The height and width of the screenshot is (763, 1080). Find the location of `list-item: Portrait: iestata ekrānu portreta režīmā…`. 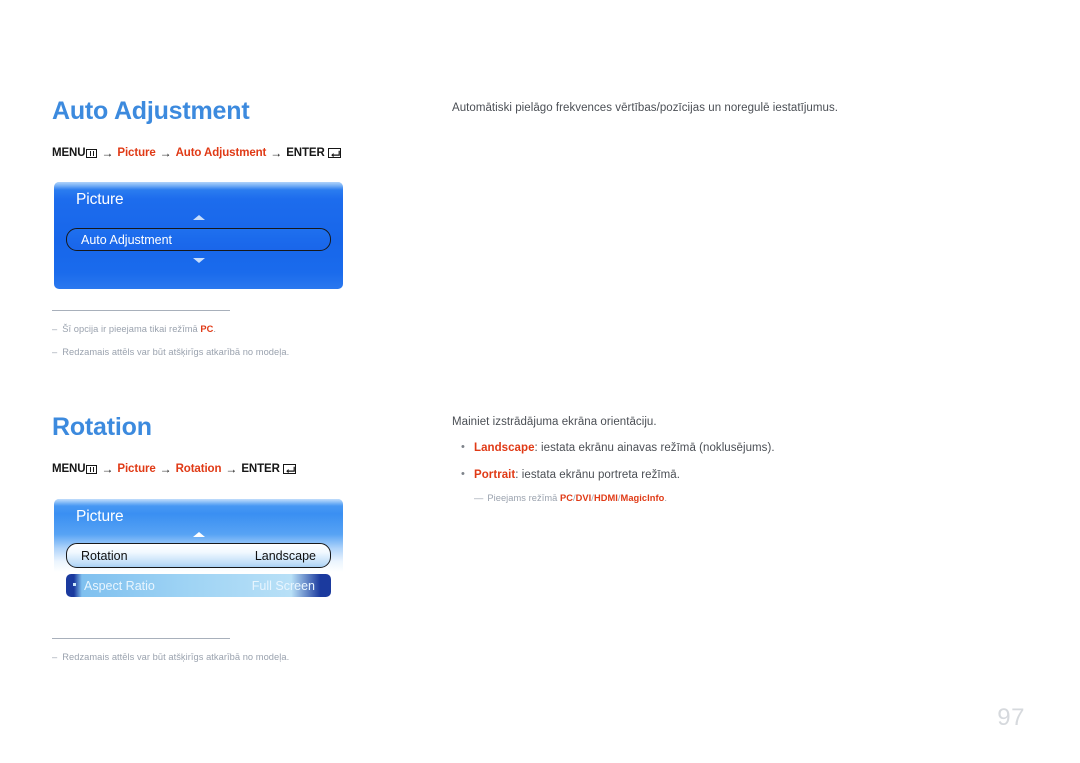

list-item: Portrait: iestata ekrānu portreta režīmā… is located at coordinates (712, 475).